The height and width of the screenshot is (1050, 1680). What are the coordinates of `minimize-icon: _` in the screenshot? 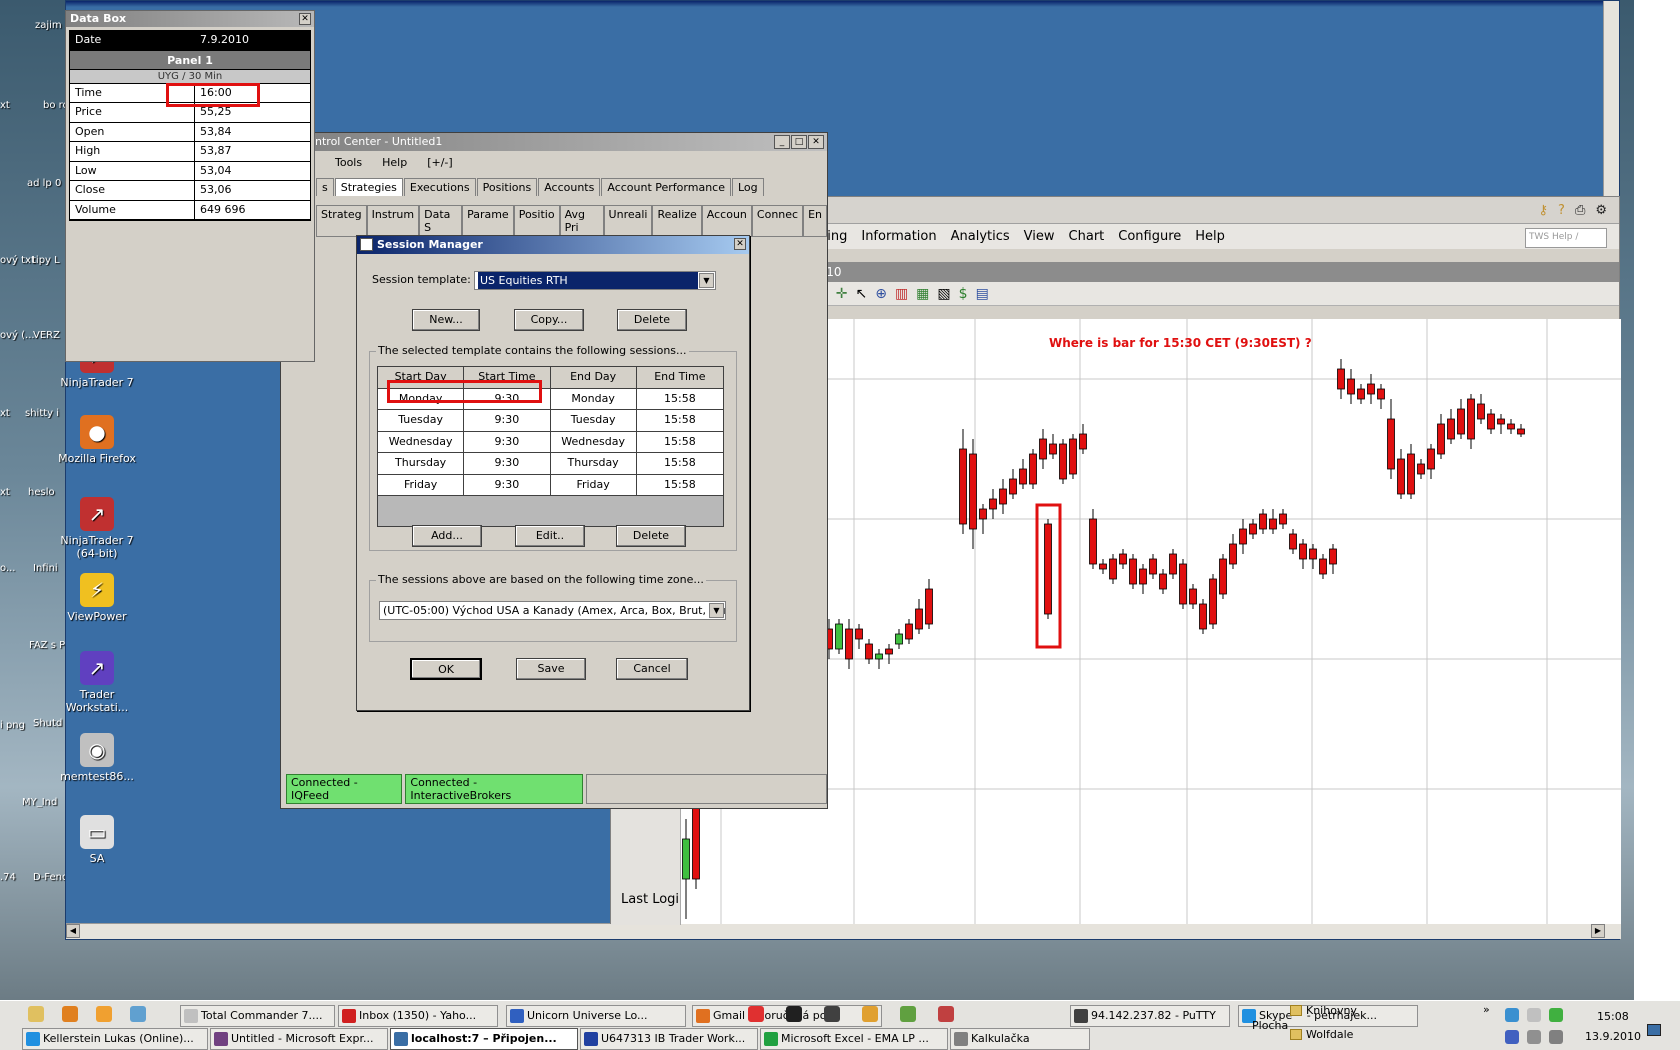 It's located at (782, 142).